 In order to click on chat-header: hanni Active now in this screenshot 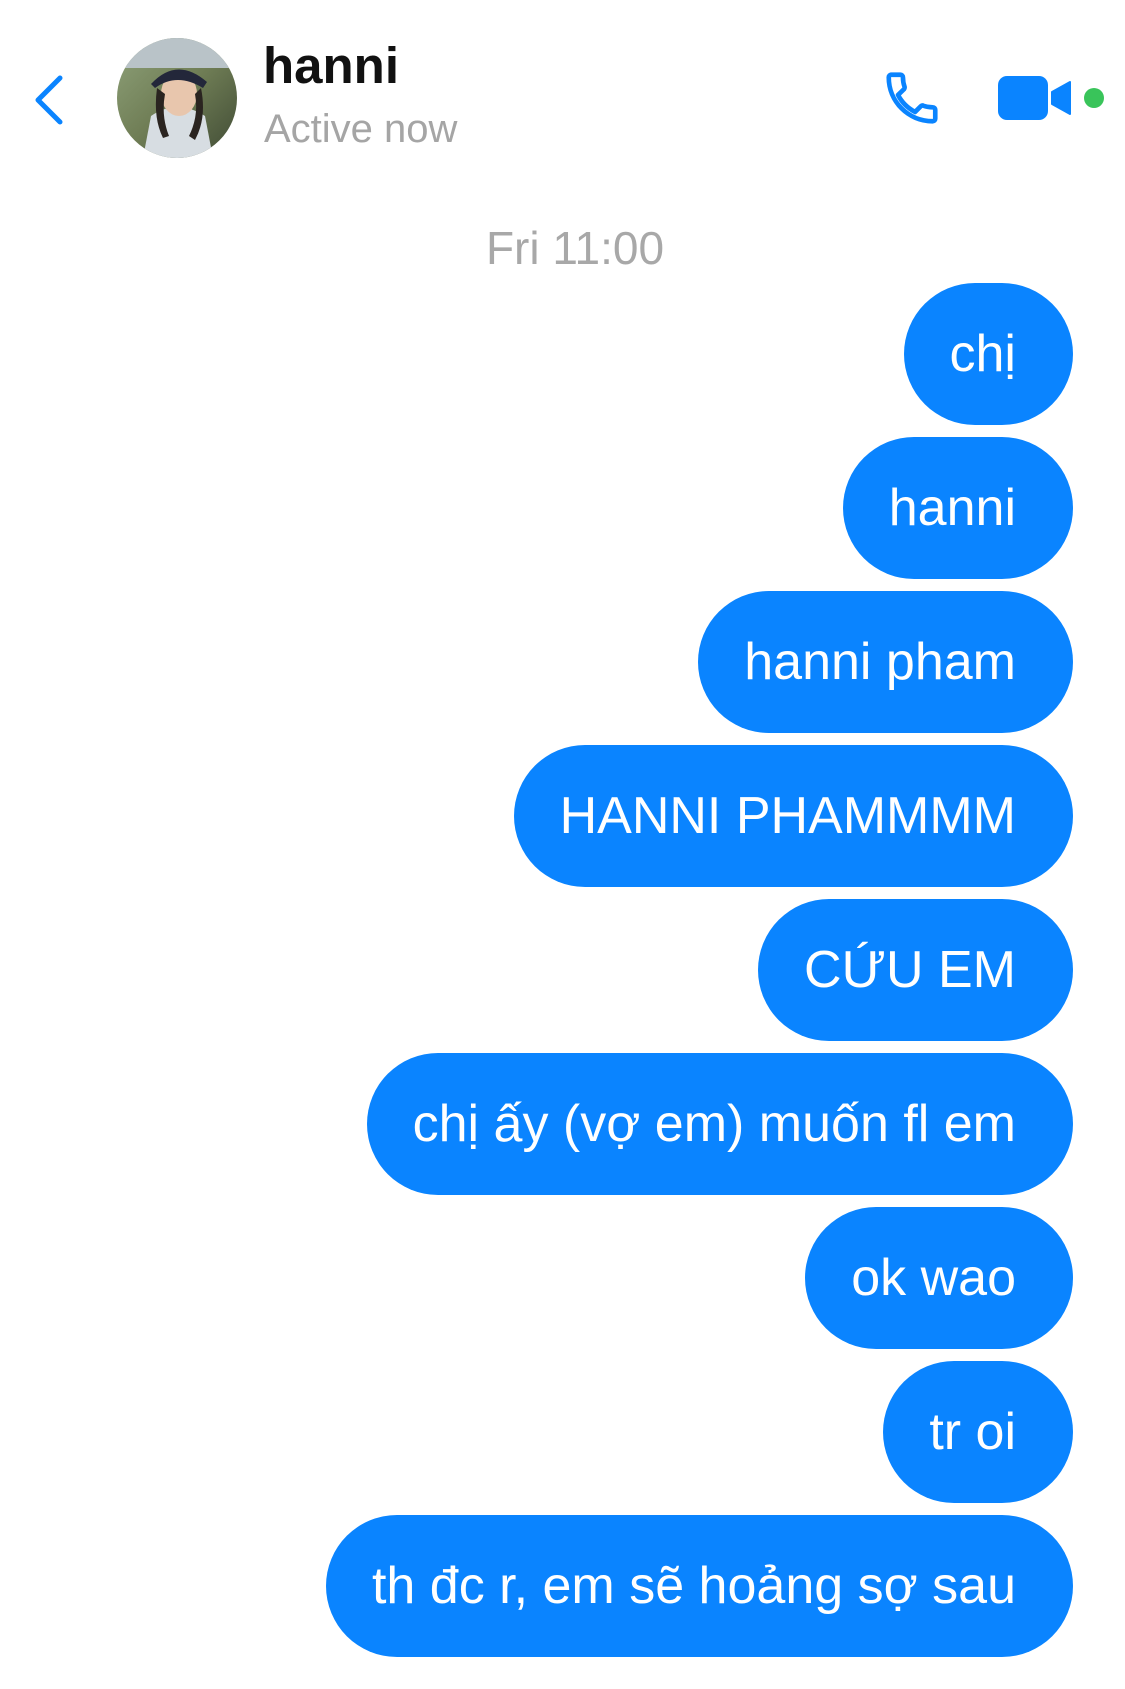, I will do `click(562, 95)`.